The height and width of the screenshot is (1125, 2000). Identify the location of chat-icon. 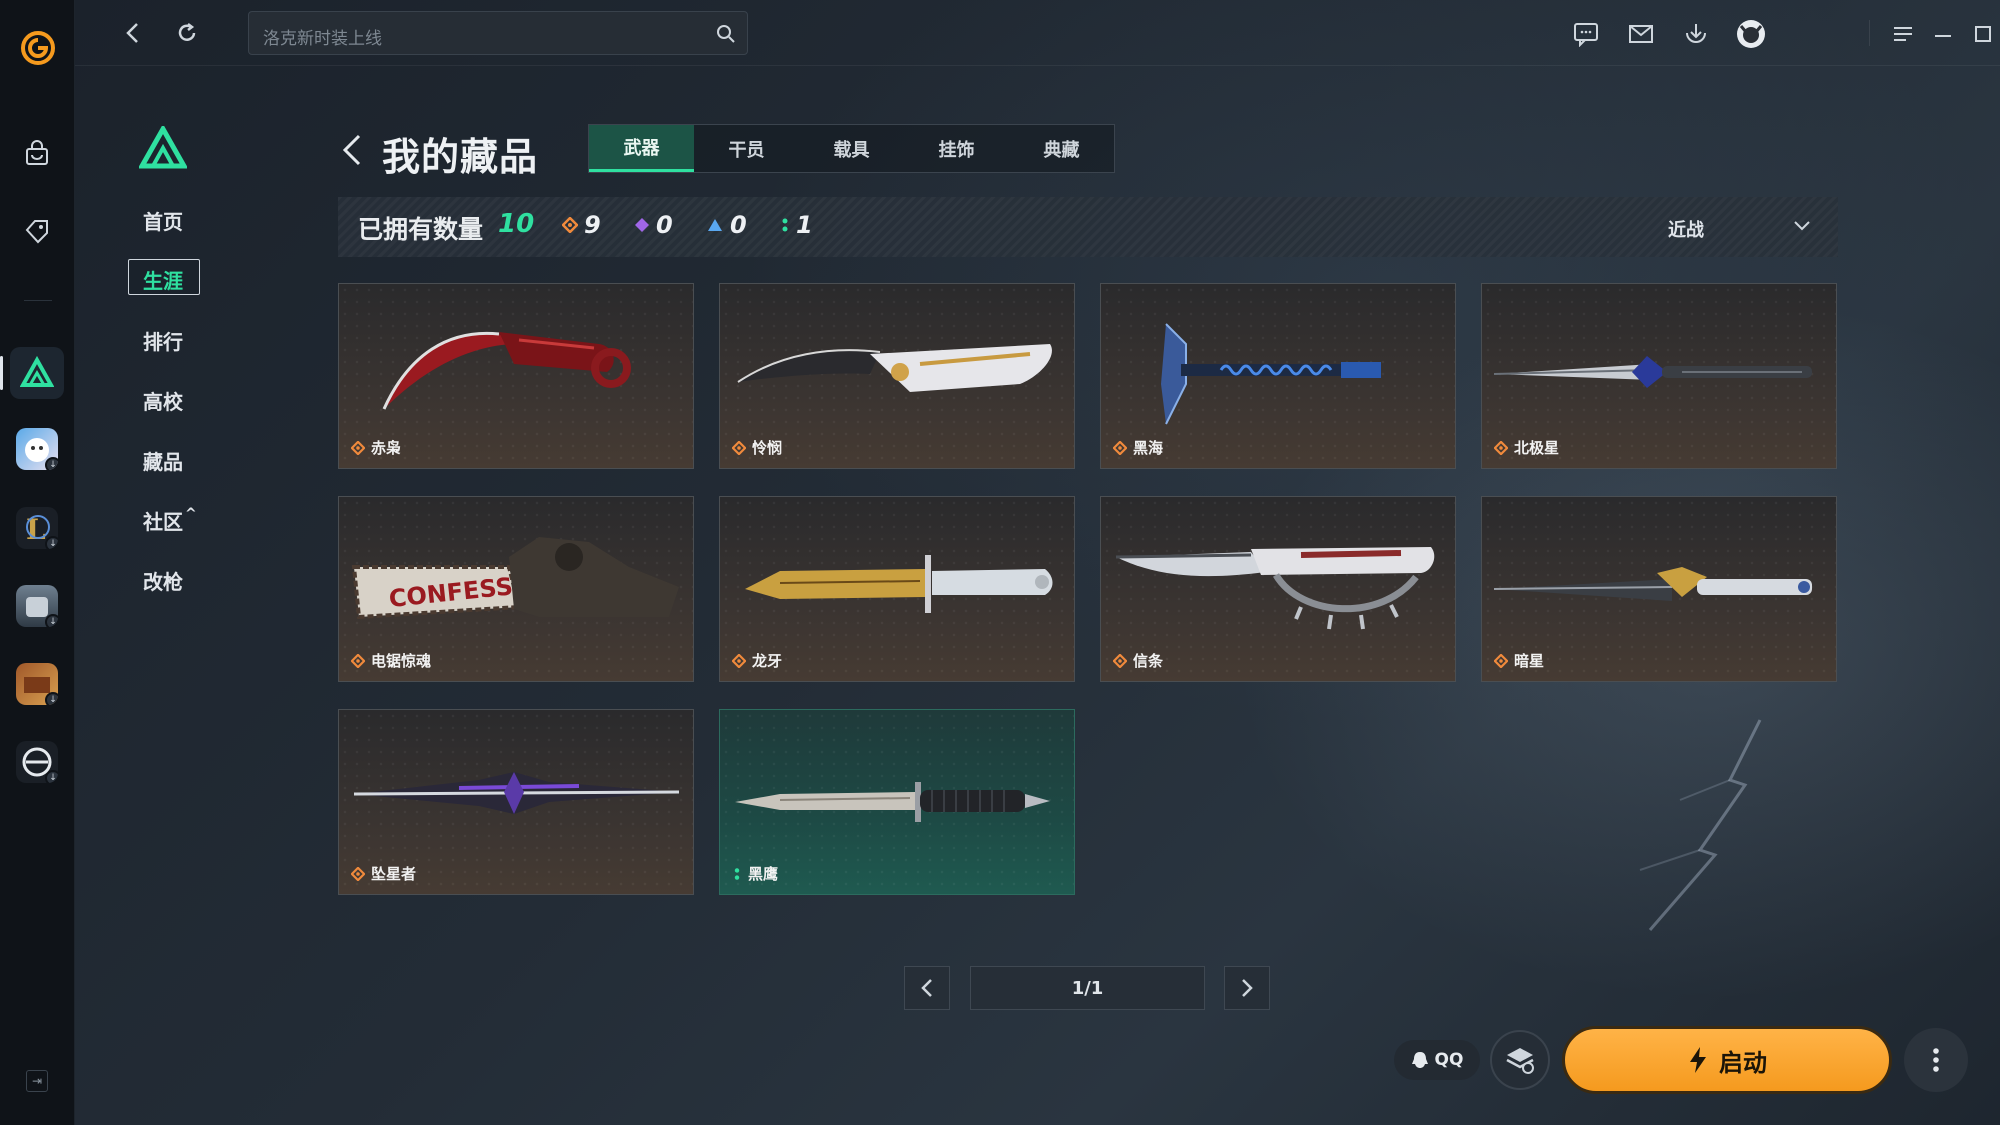
(1586, 34).